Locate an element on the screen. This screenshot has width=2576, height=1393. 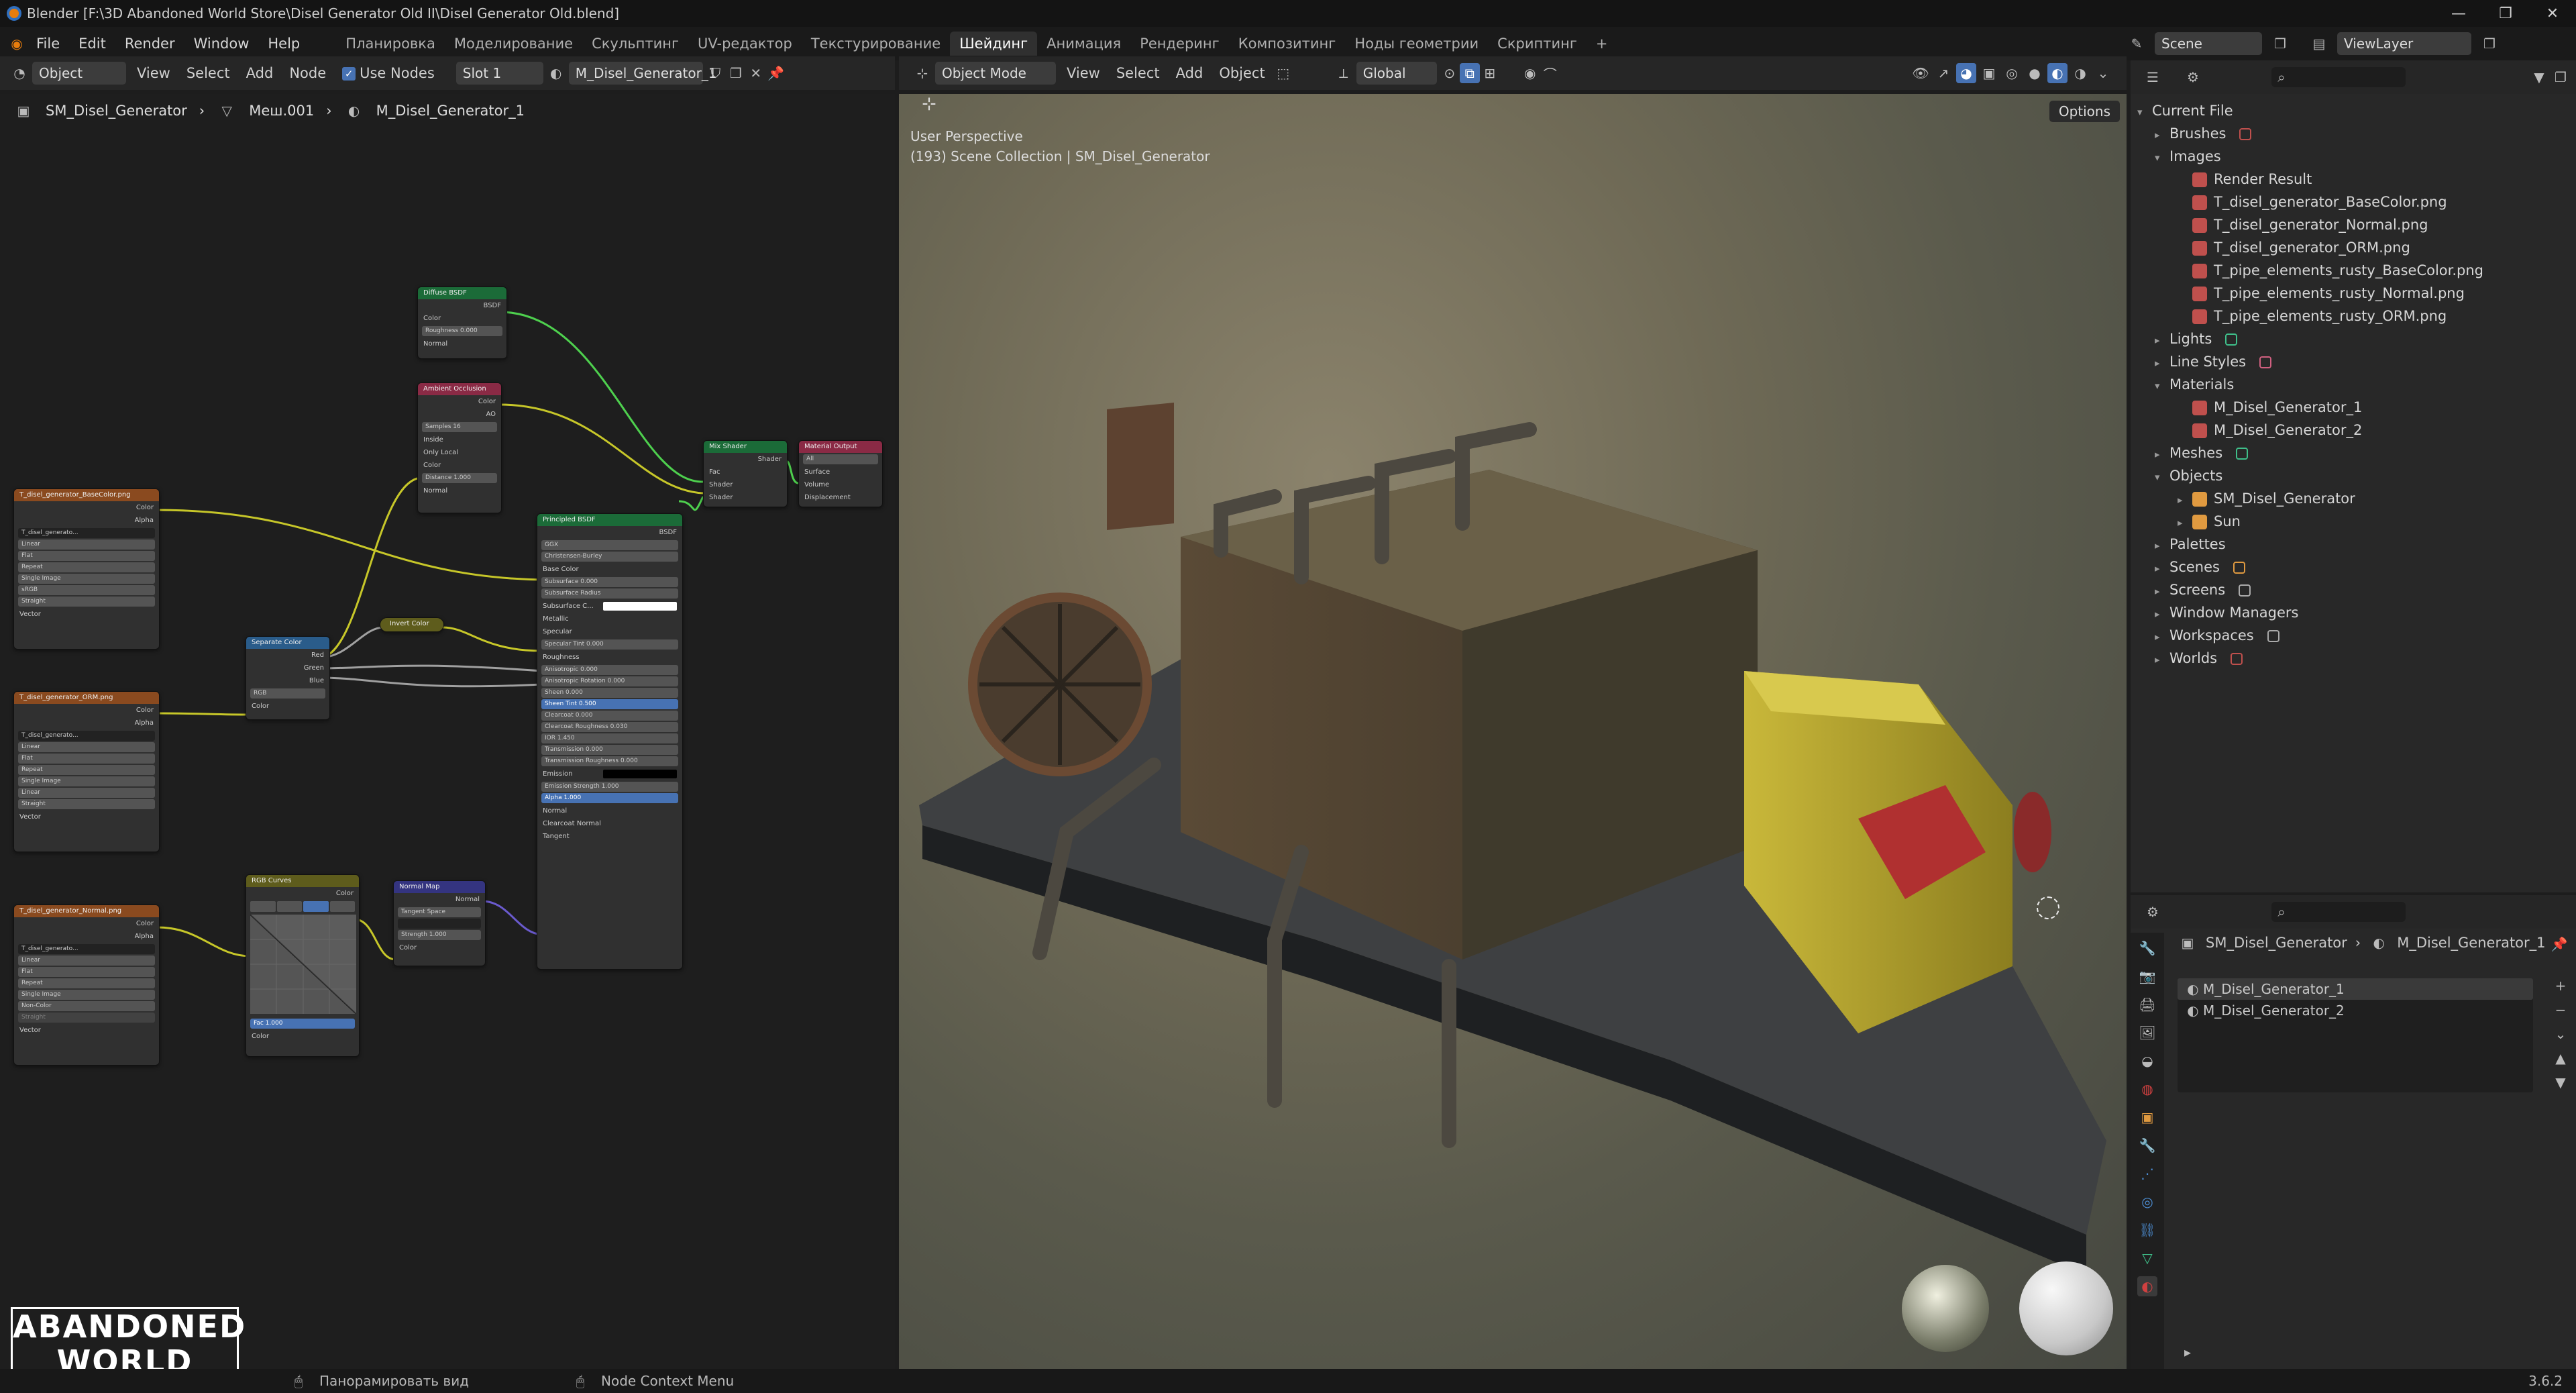
outliner-item: ▾ Materials is located at coordinates (2194, 384).